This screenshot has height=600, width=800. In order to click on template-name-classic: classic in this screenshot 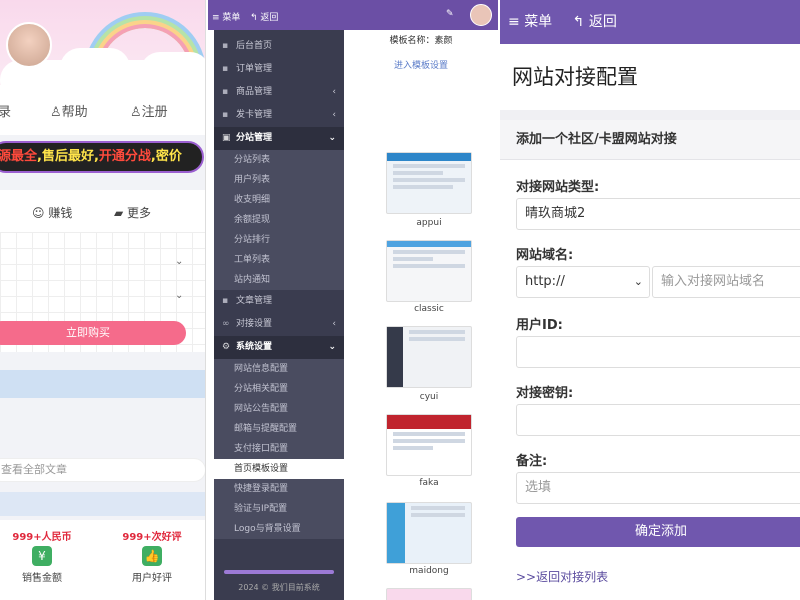, I will do `click(429, 309)`.